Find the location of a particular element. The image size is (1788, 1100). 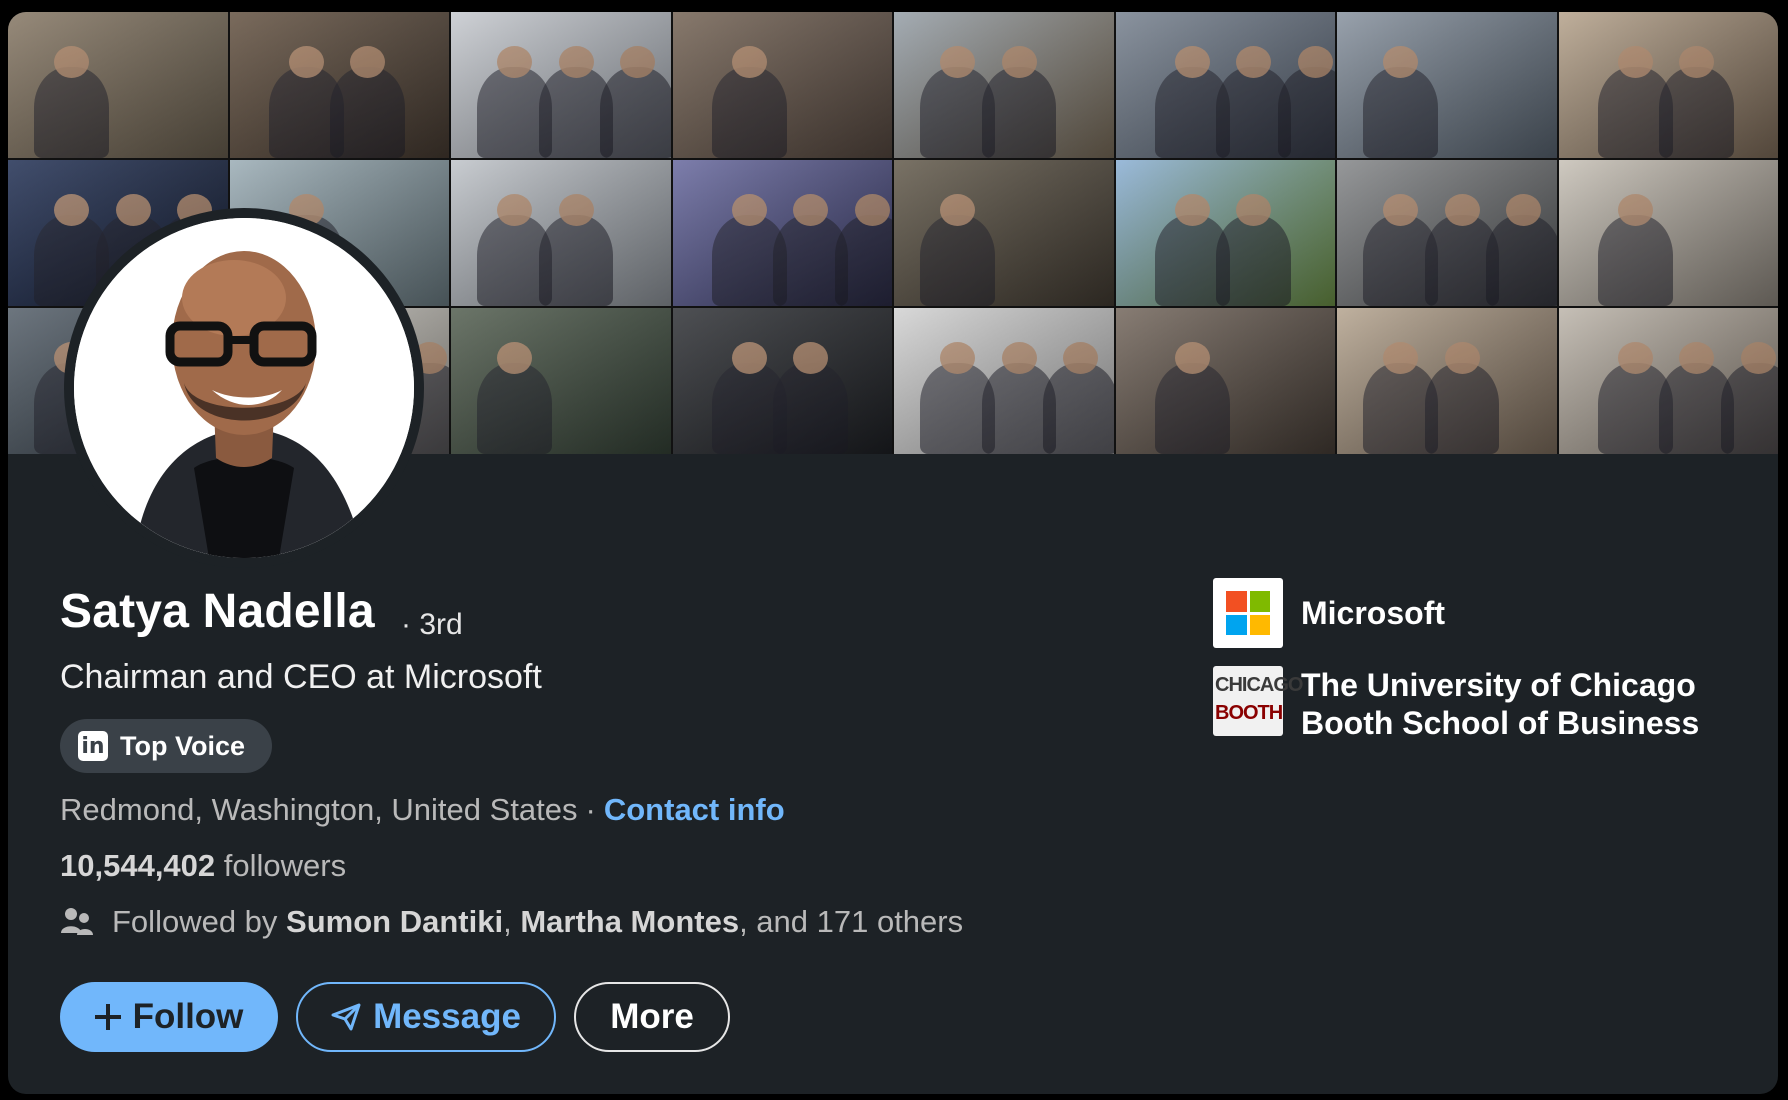

more-button: More is located at coordinates (652, 1017).